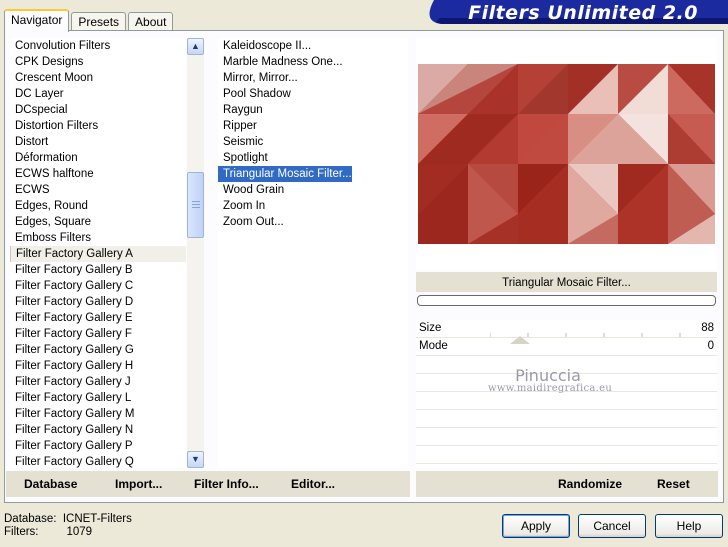 The width and height of the screenshot is (728, 547). I want to click on category-item: DCspecial, so click(98, 110).